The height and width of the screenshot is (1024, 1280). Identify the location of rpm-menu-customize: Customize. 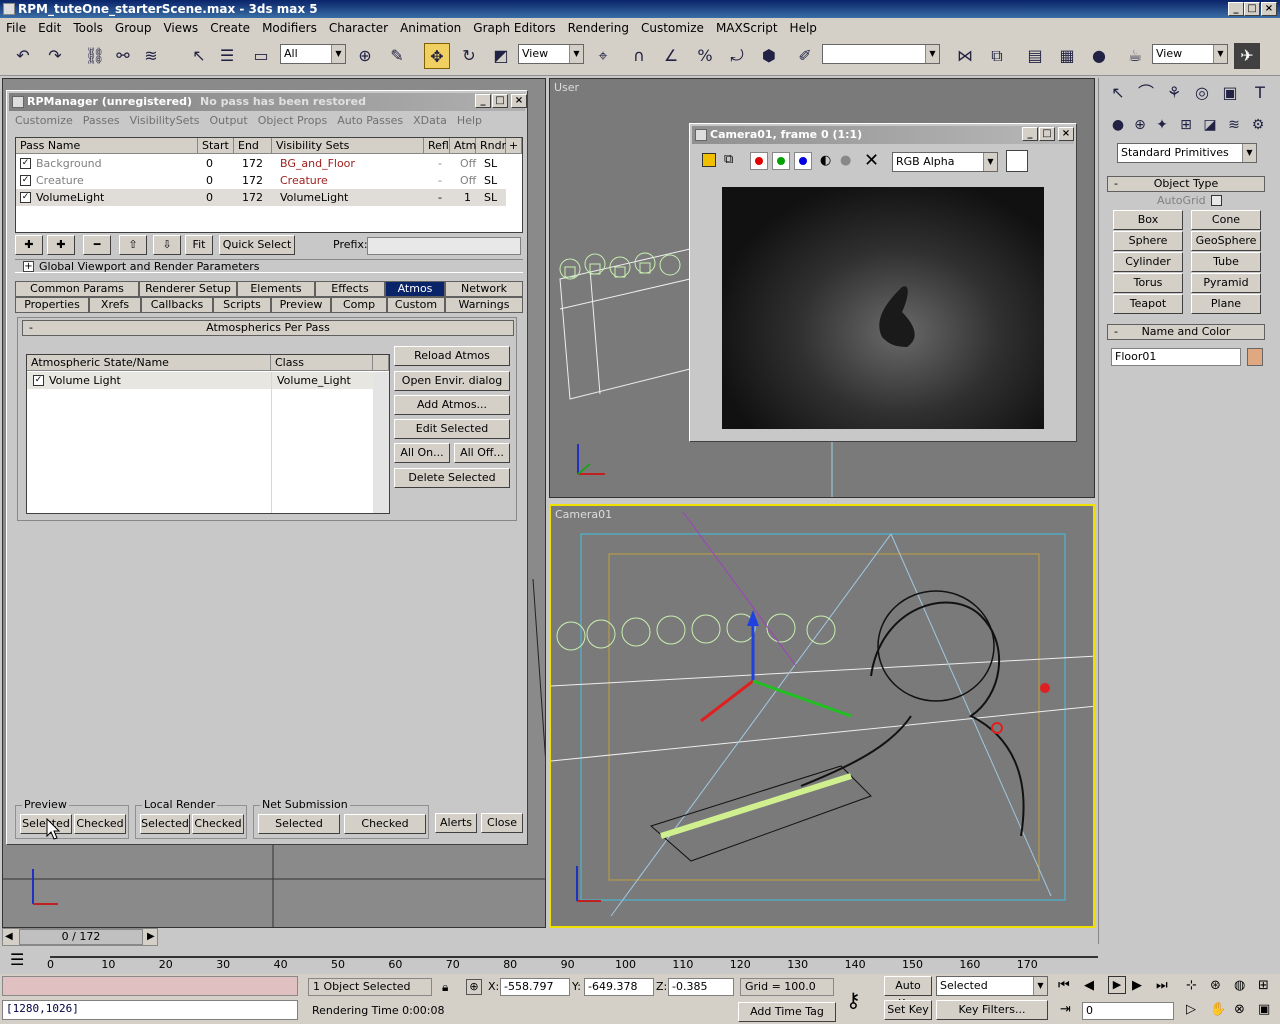
(44, 120).